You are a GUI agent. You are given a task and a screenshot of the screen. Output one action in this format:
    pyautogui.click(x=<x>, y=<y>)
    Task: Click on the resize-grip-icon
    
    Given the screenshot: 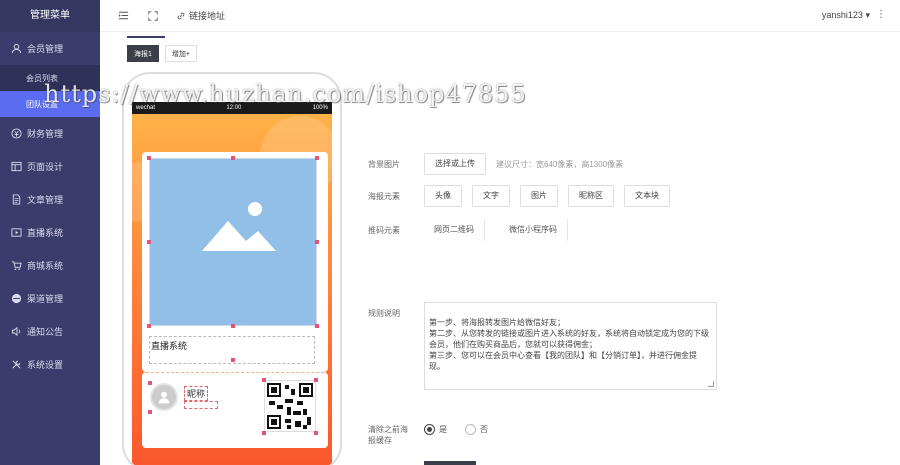 What is the action you would take?
    pyautogui.click(x=711, y=384)
    